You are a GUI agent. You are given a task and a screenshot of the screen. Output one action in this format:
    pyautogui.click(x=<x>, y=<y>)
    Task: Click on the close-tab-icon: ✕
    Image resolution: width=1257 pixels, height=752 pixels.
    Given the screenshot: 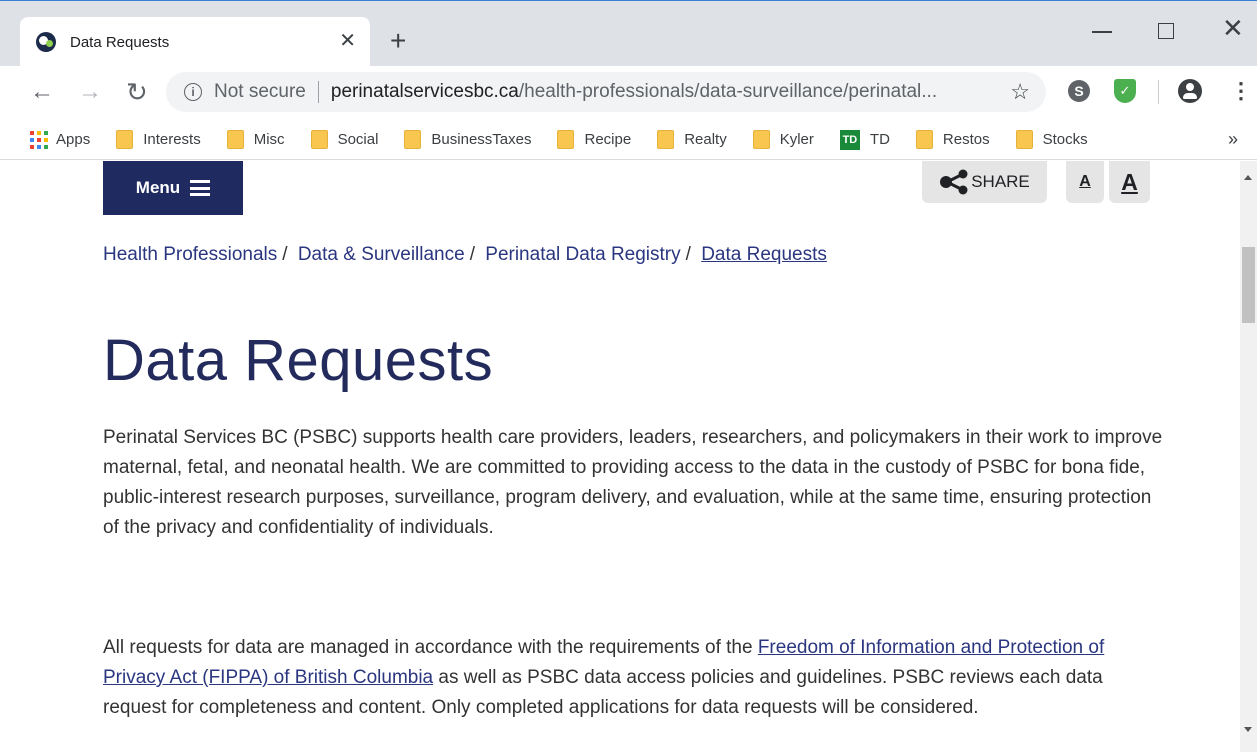 What is the action you would take?
    pyautogui.click(x=347, y=41)
    